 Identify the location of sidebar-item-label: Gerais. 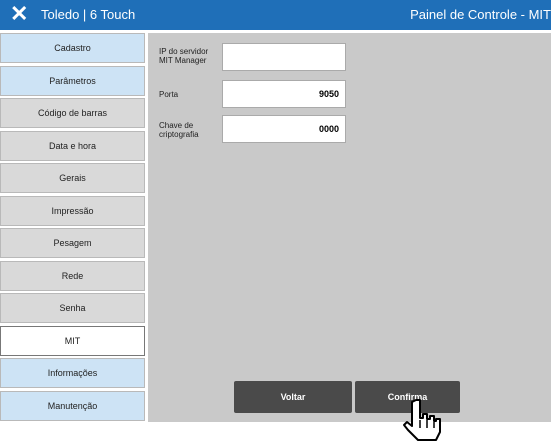
(72, 178).